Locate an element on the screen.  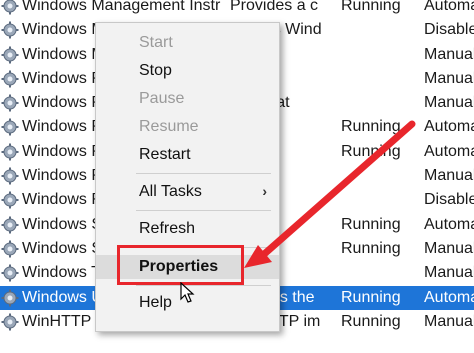
mouse-pointer-icon is located at coordinates (187, 292).